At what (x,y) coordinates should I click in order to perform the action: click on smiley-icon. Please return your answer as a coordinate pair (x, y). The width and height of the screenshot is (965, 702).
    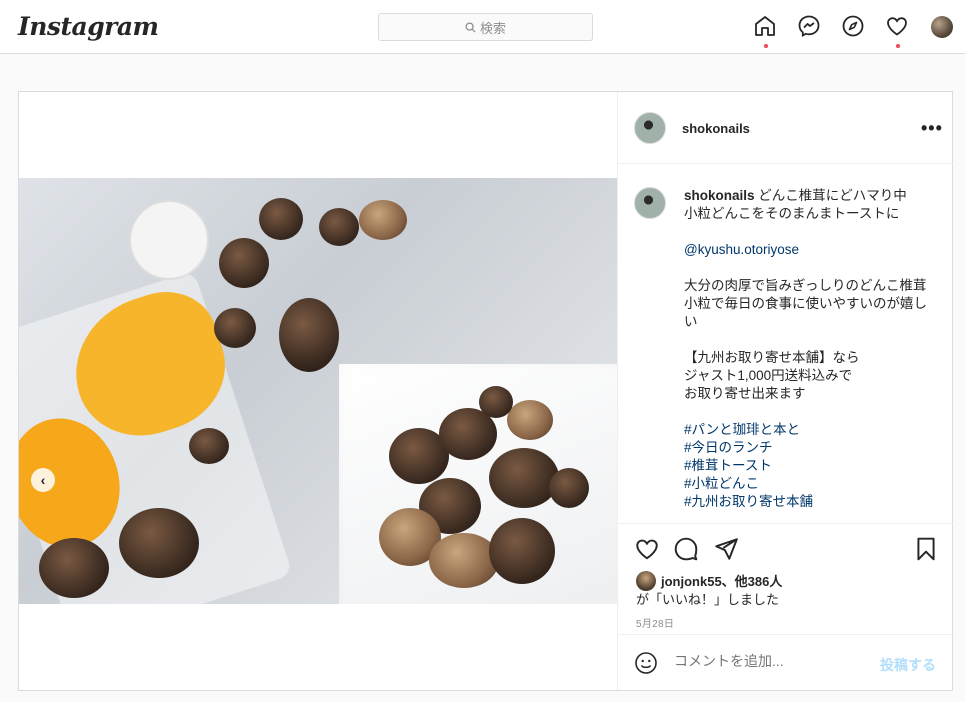
    Looking at the image, I should click on (646, 663).